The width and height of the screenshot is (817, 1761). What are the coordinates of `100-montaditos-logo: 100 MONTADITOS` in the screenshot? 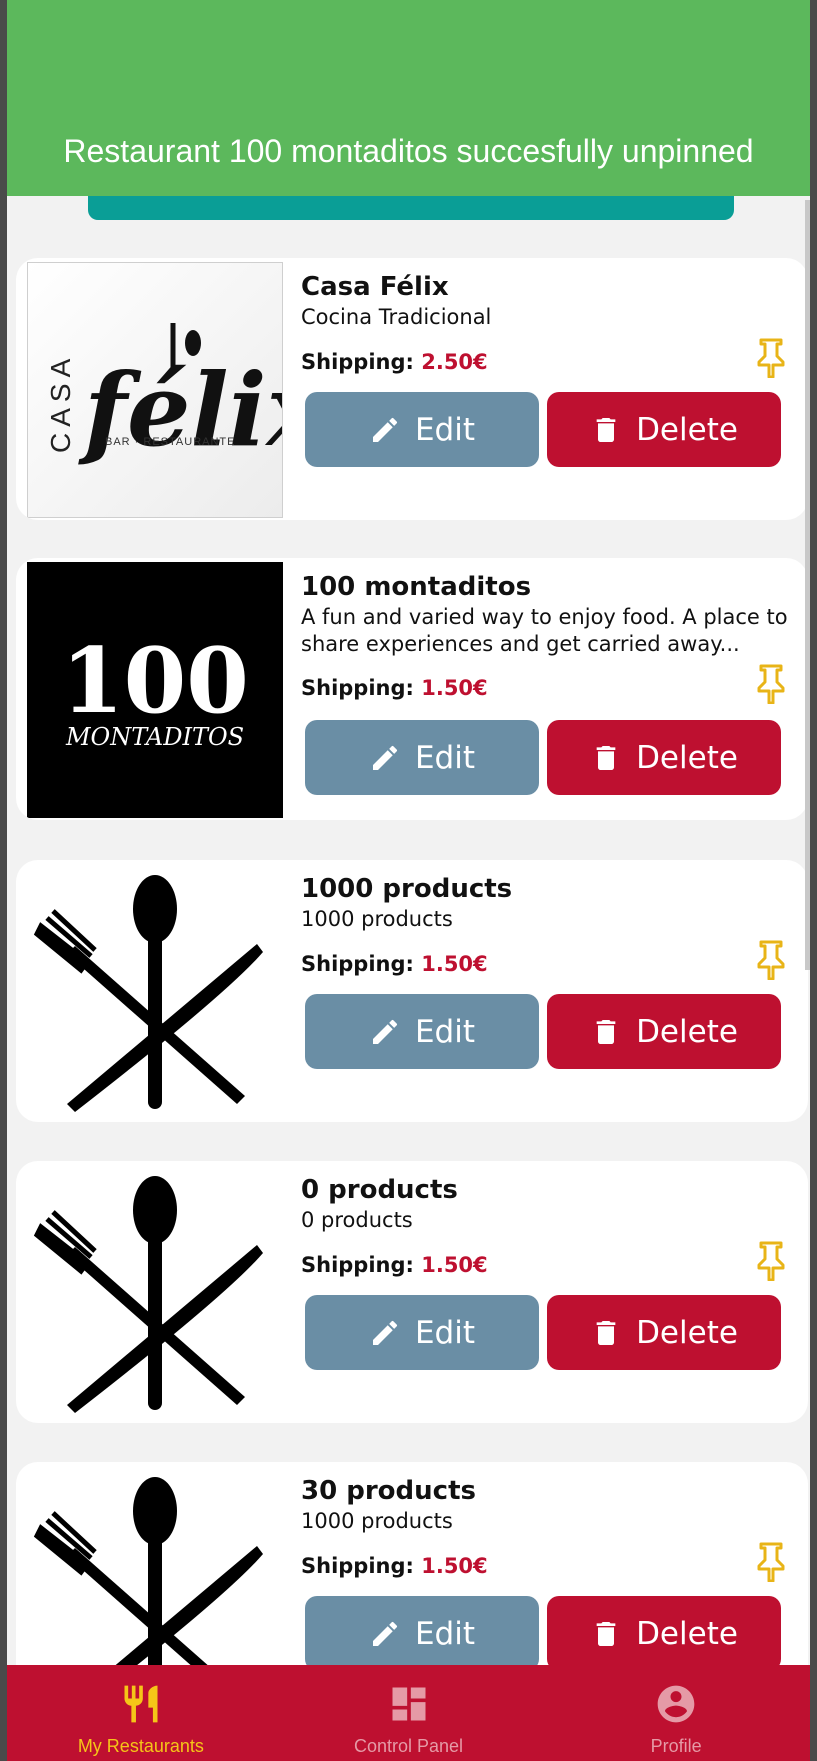 It's located at (155, 690).